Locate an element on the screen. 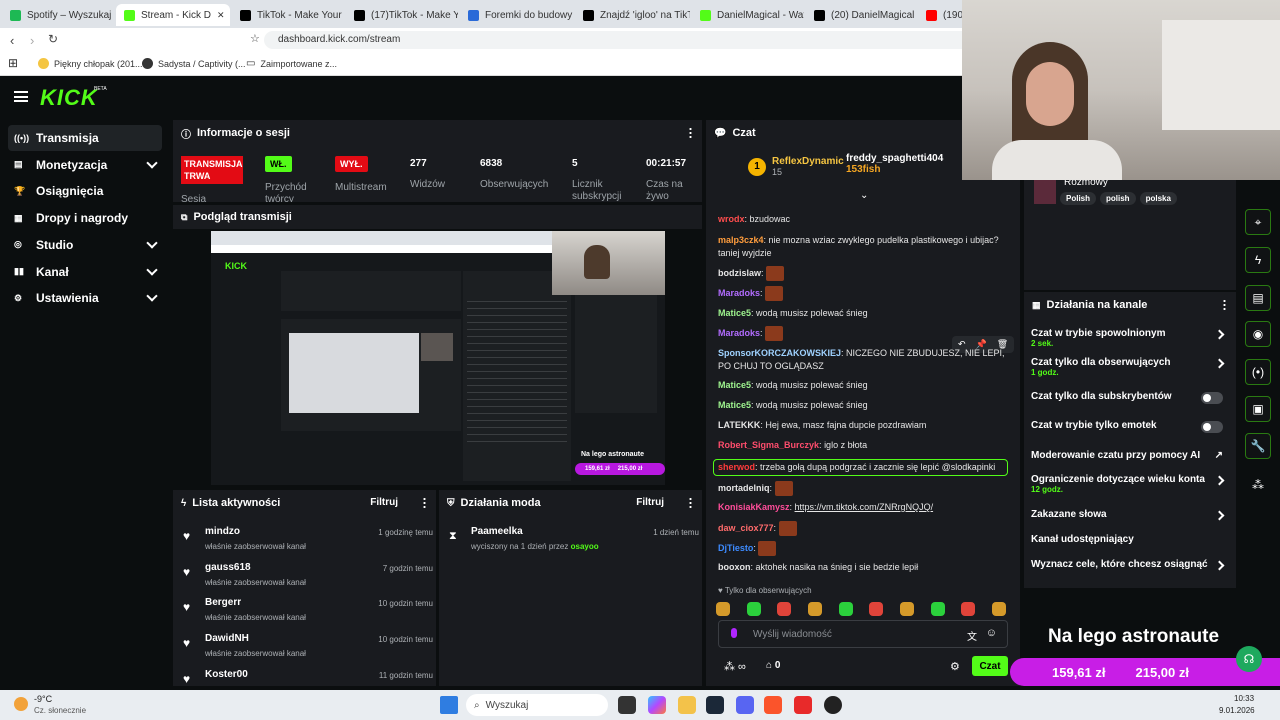 This screenshot has width=1280, height=720. wrench-tool-icon: 🔧 is located at coordinates (1258, 446).